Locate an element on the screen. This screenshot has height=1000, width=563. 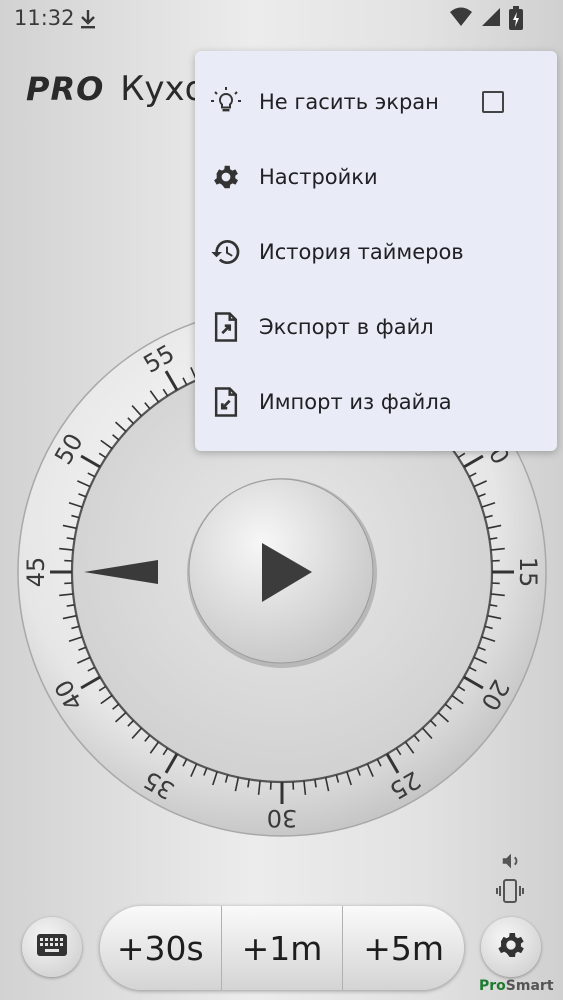
sound-icon is located at coordinates (511, 863).